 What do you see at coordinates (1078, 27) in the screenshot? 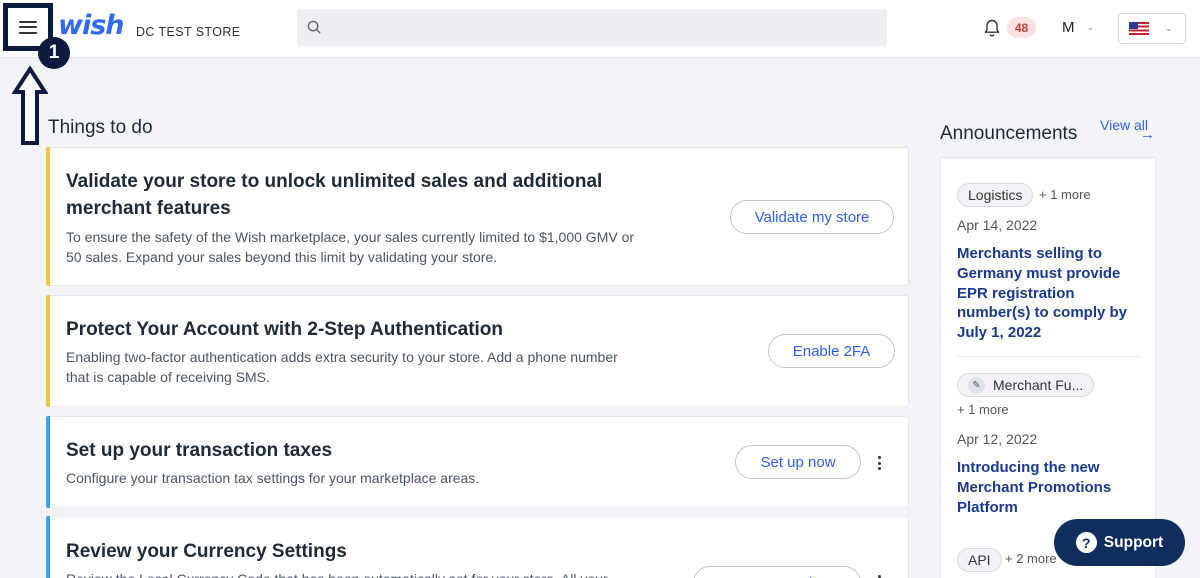
I see `user-menu: M ⌄` at bounding box center [1078, 27].